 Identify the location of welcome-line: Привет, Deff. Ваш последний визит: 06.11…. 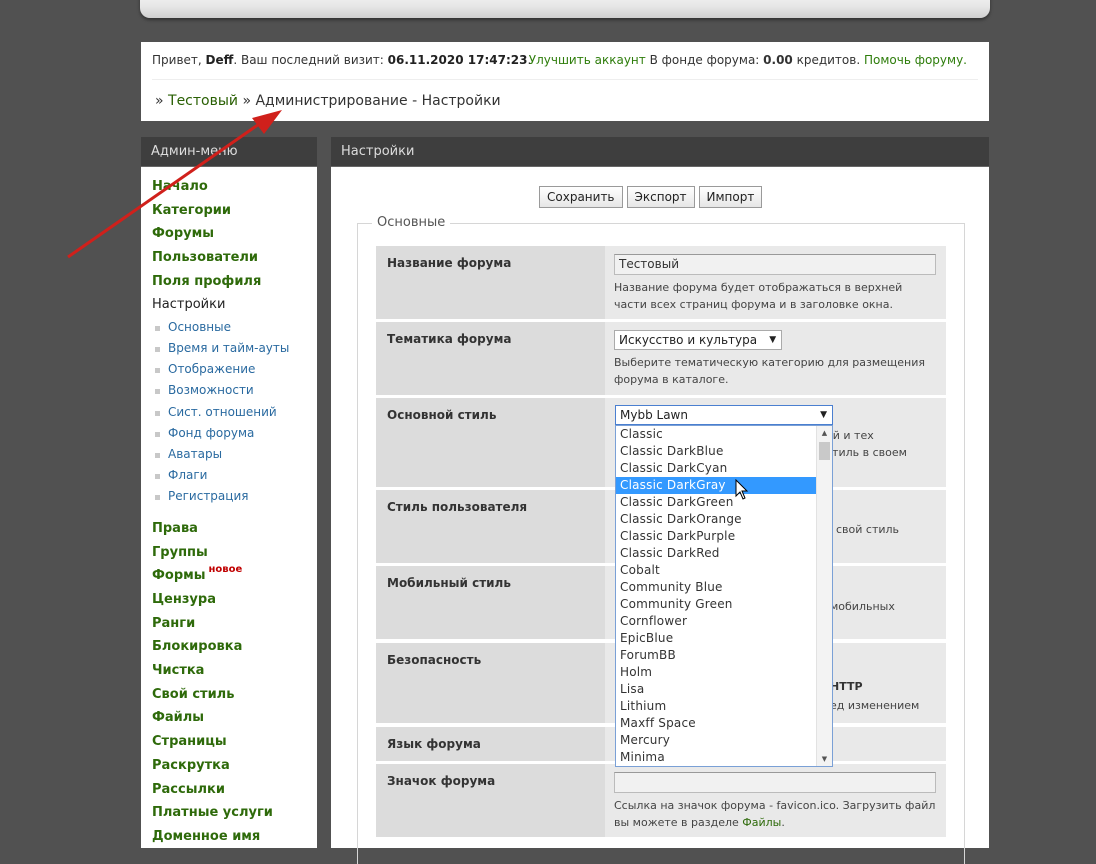
(341, 60).